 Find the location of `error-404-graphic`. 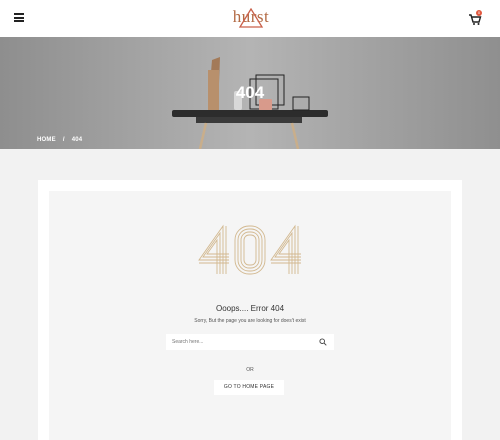

error-404-graphic is located at coordinates (249, 249).